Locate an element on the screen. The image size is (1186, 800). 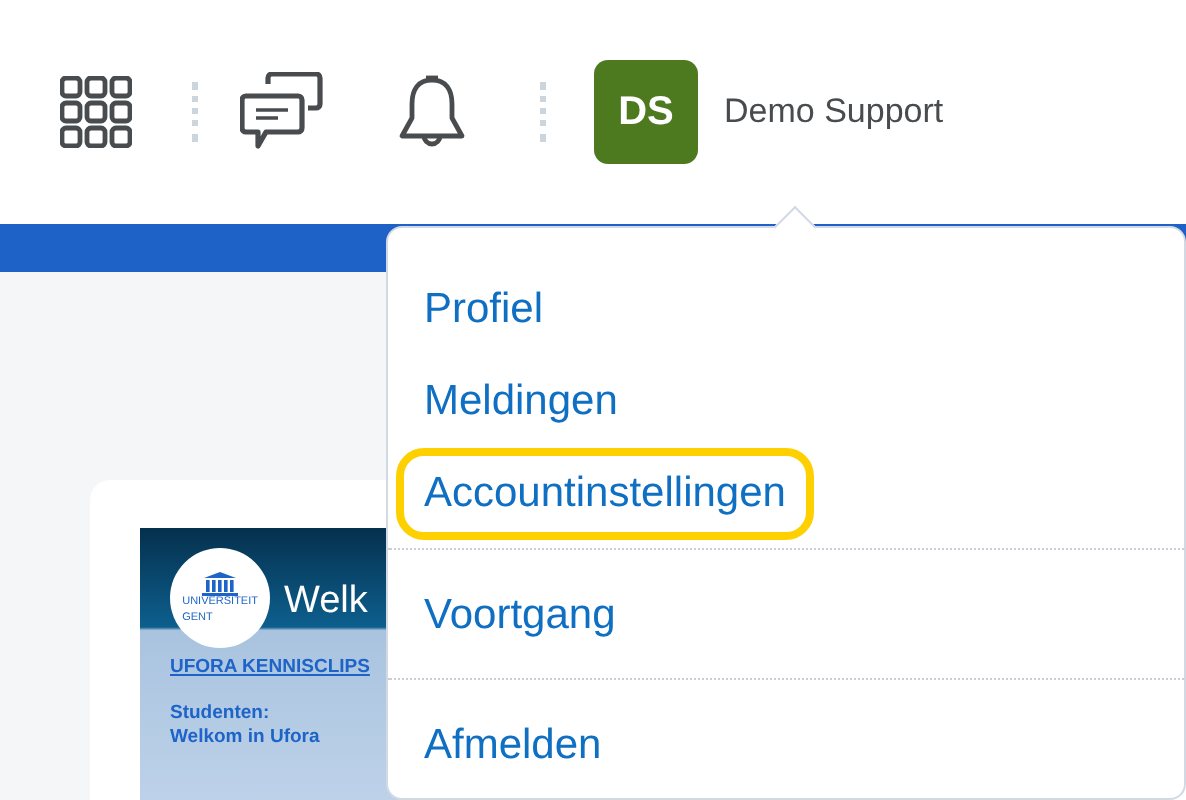
menu-item: Meldingen is located at coordinates (521, 402).